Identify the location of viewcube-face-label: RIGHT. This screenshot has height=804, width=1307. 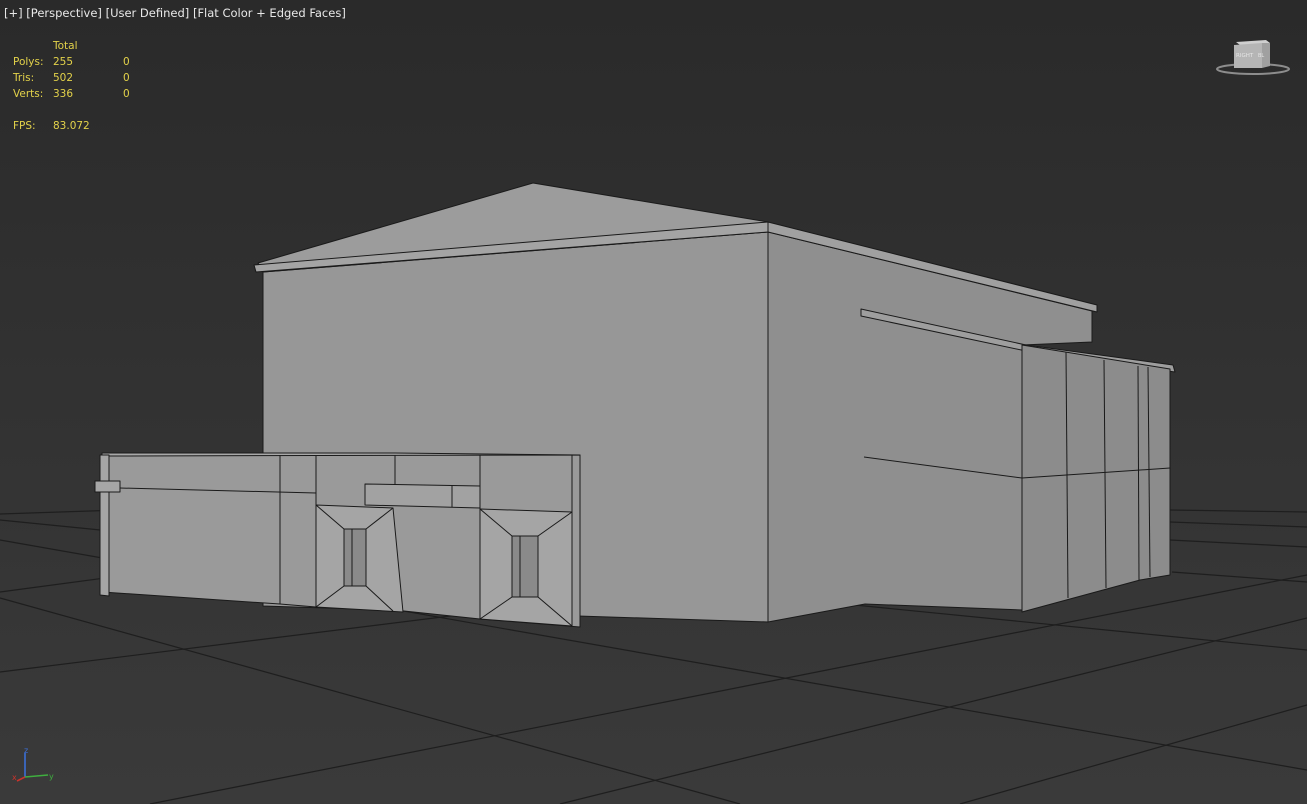
(1245, 56).